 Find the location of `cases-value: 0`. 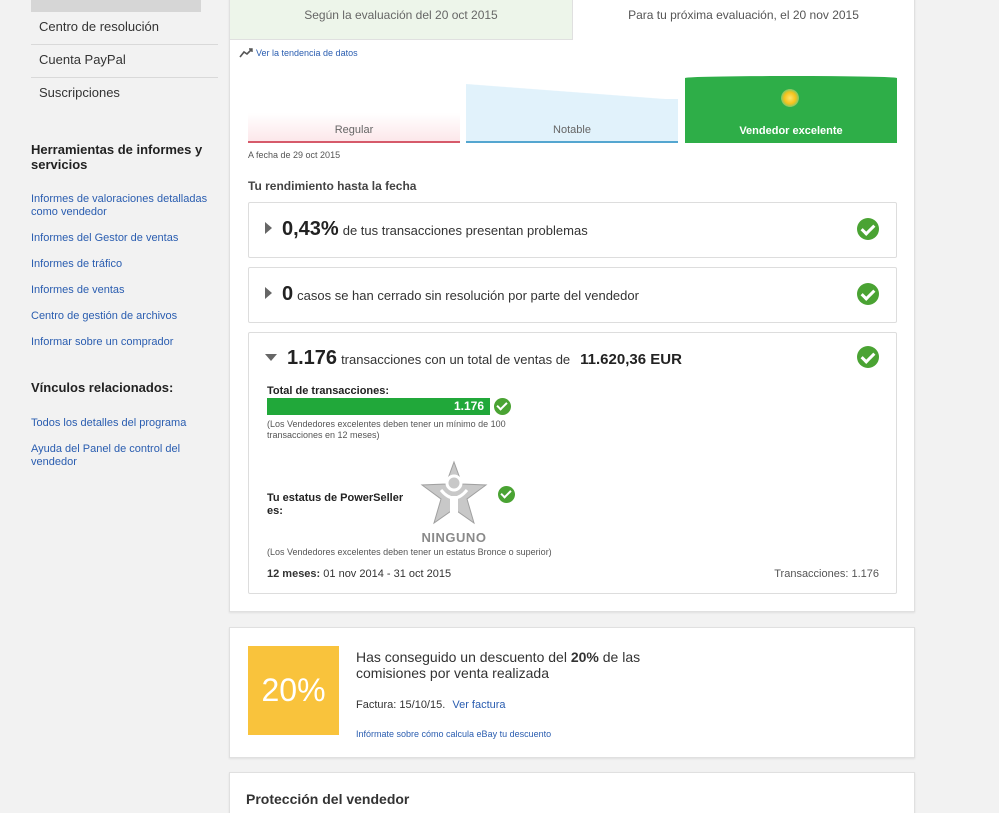

cases-value: 0 is located at coordinates (288, 294).